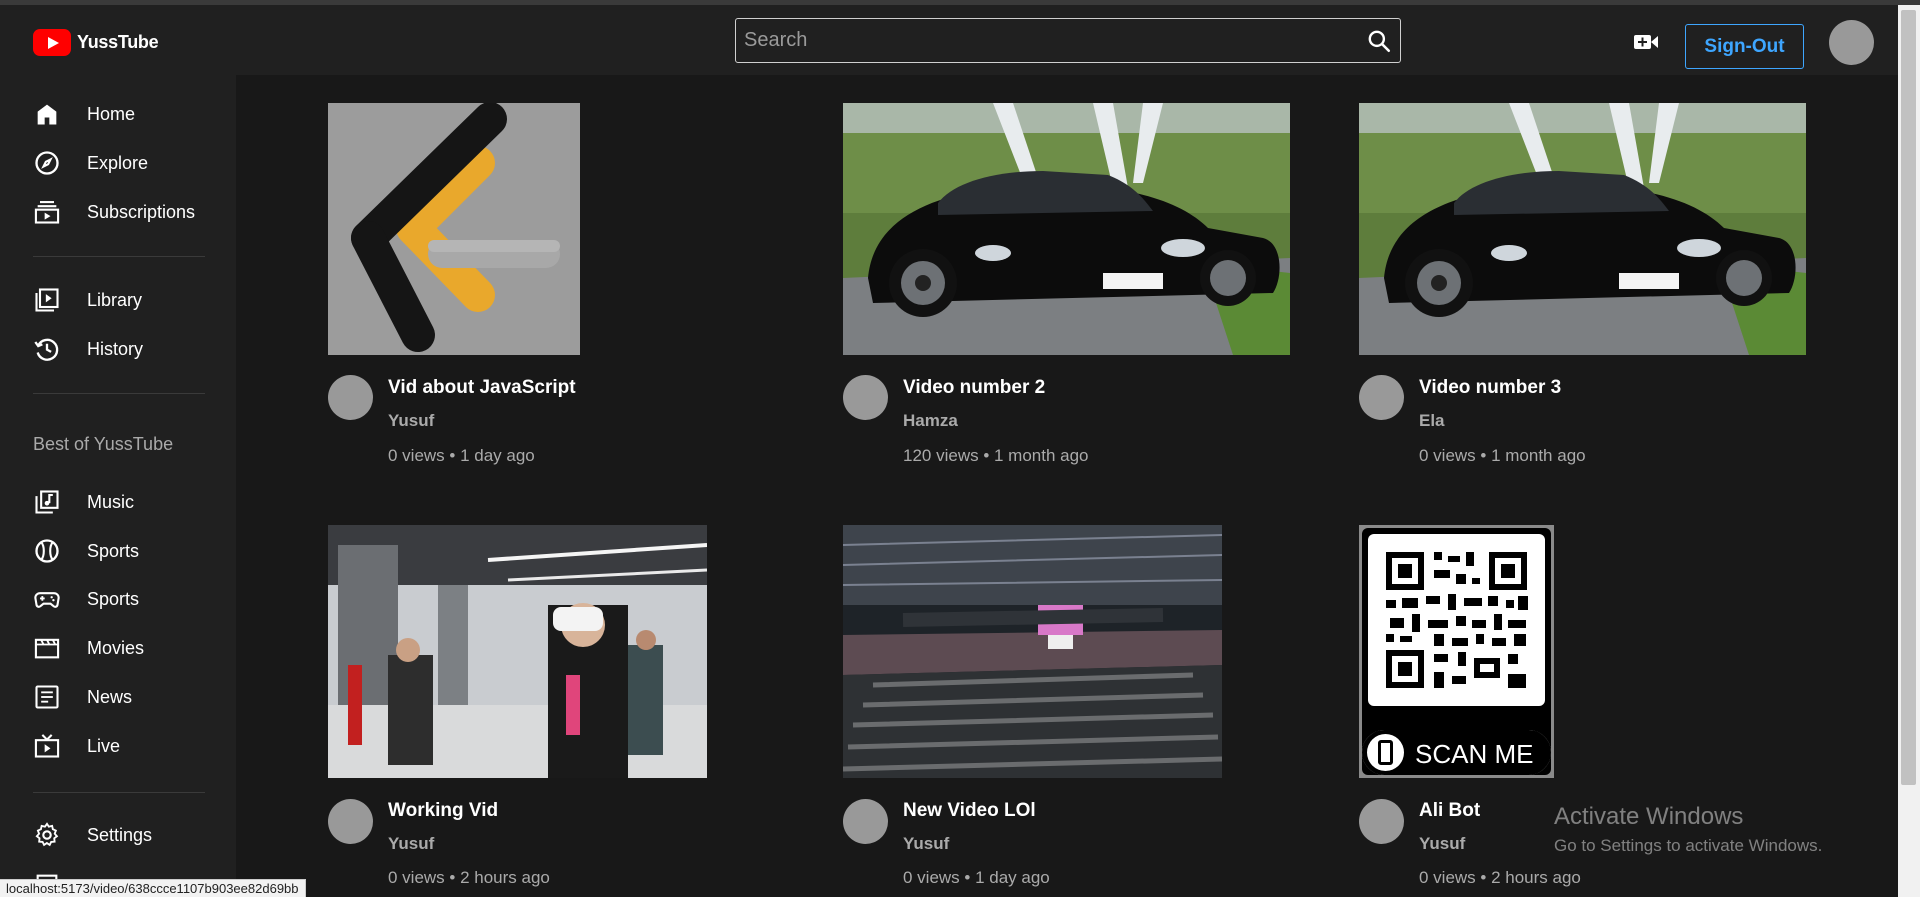 The image size is (1920, 897). What do you see at coordinates (930, 421) in the screenshot?
I see `channel-name: Hamza` at bounding box center [930, 421].